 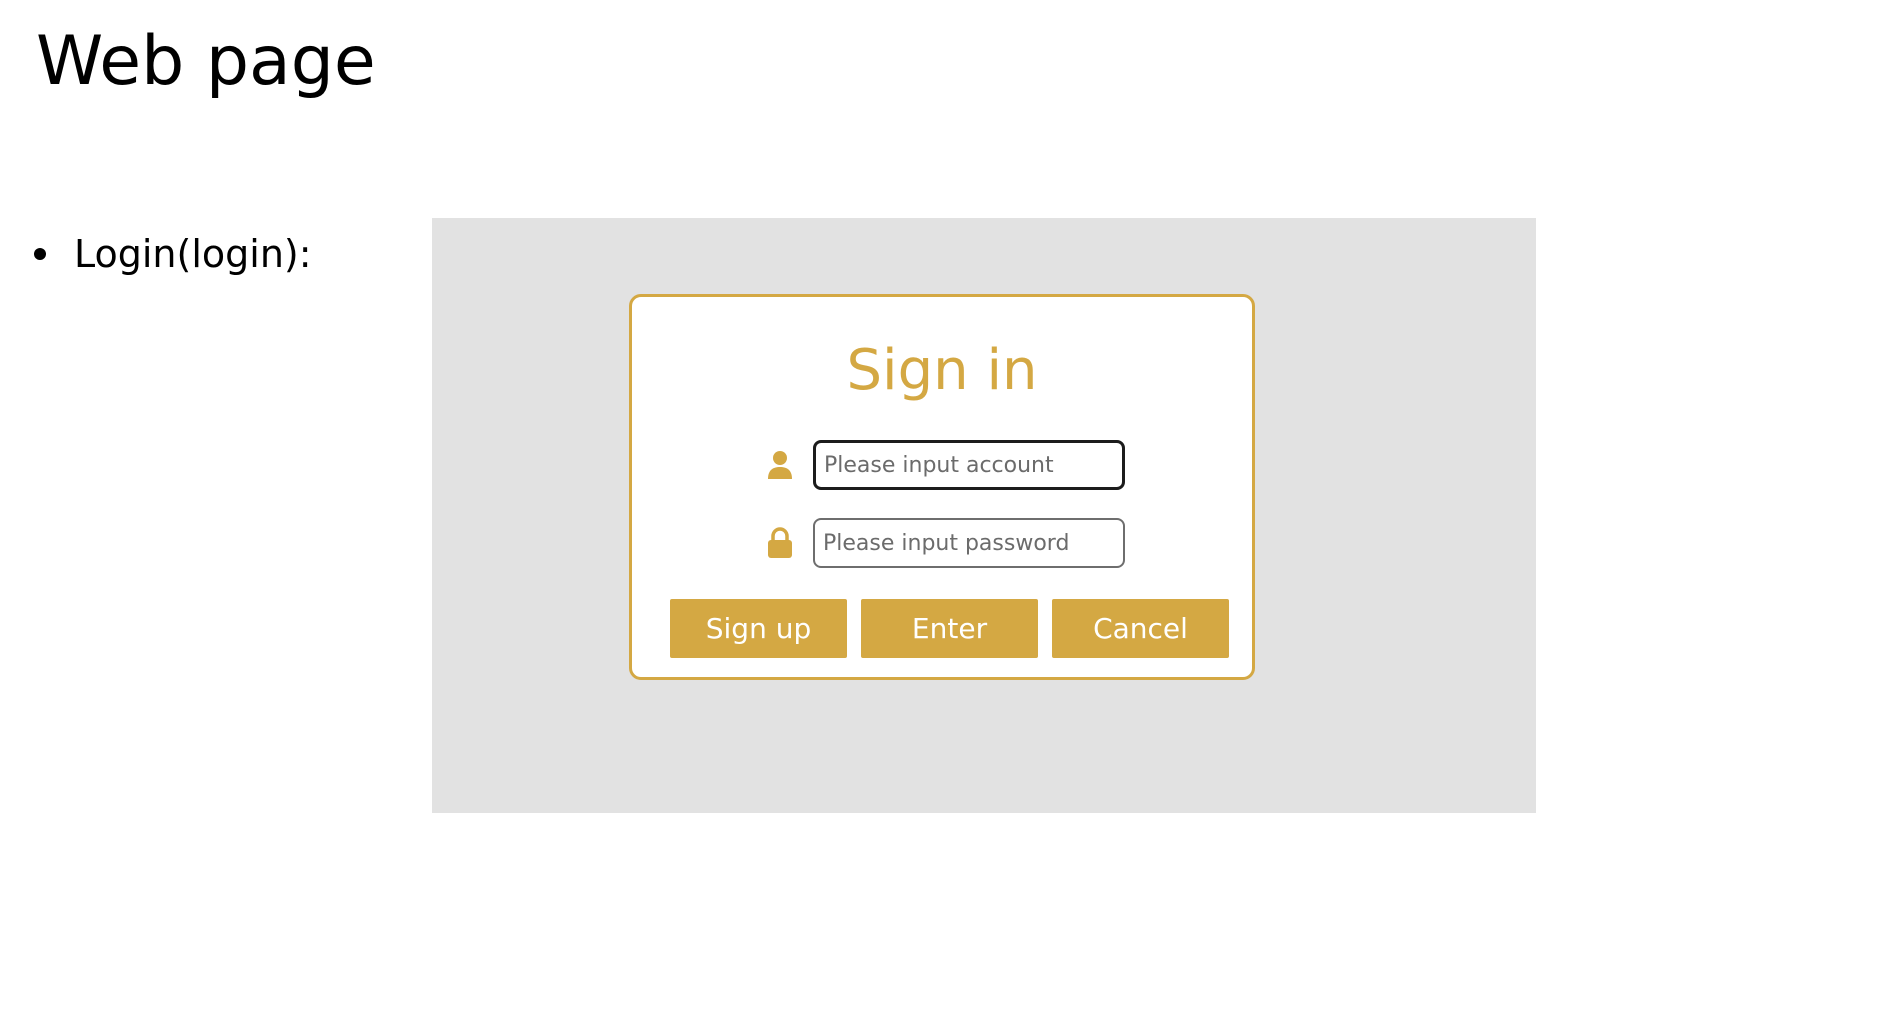 I want to click on user-icon, so click(x=780, y=465).